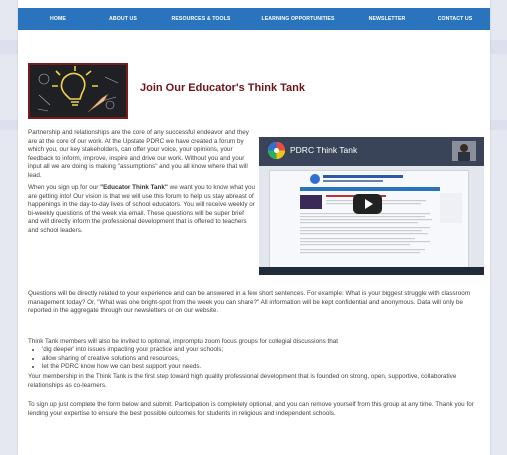  I want to click on nav-newsletter: NEWSLETTER, so click(387, 19).